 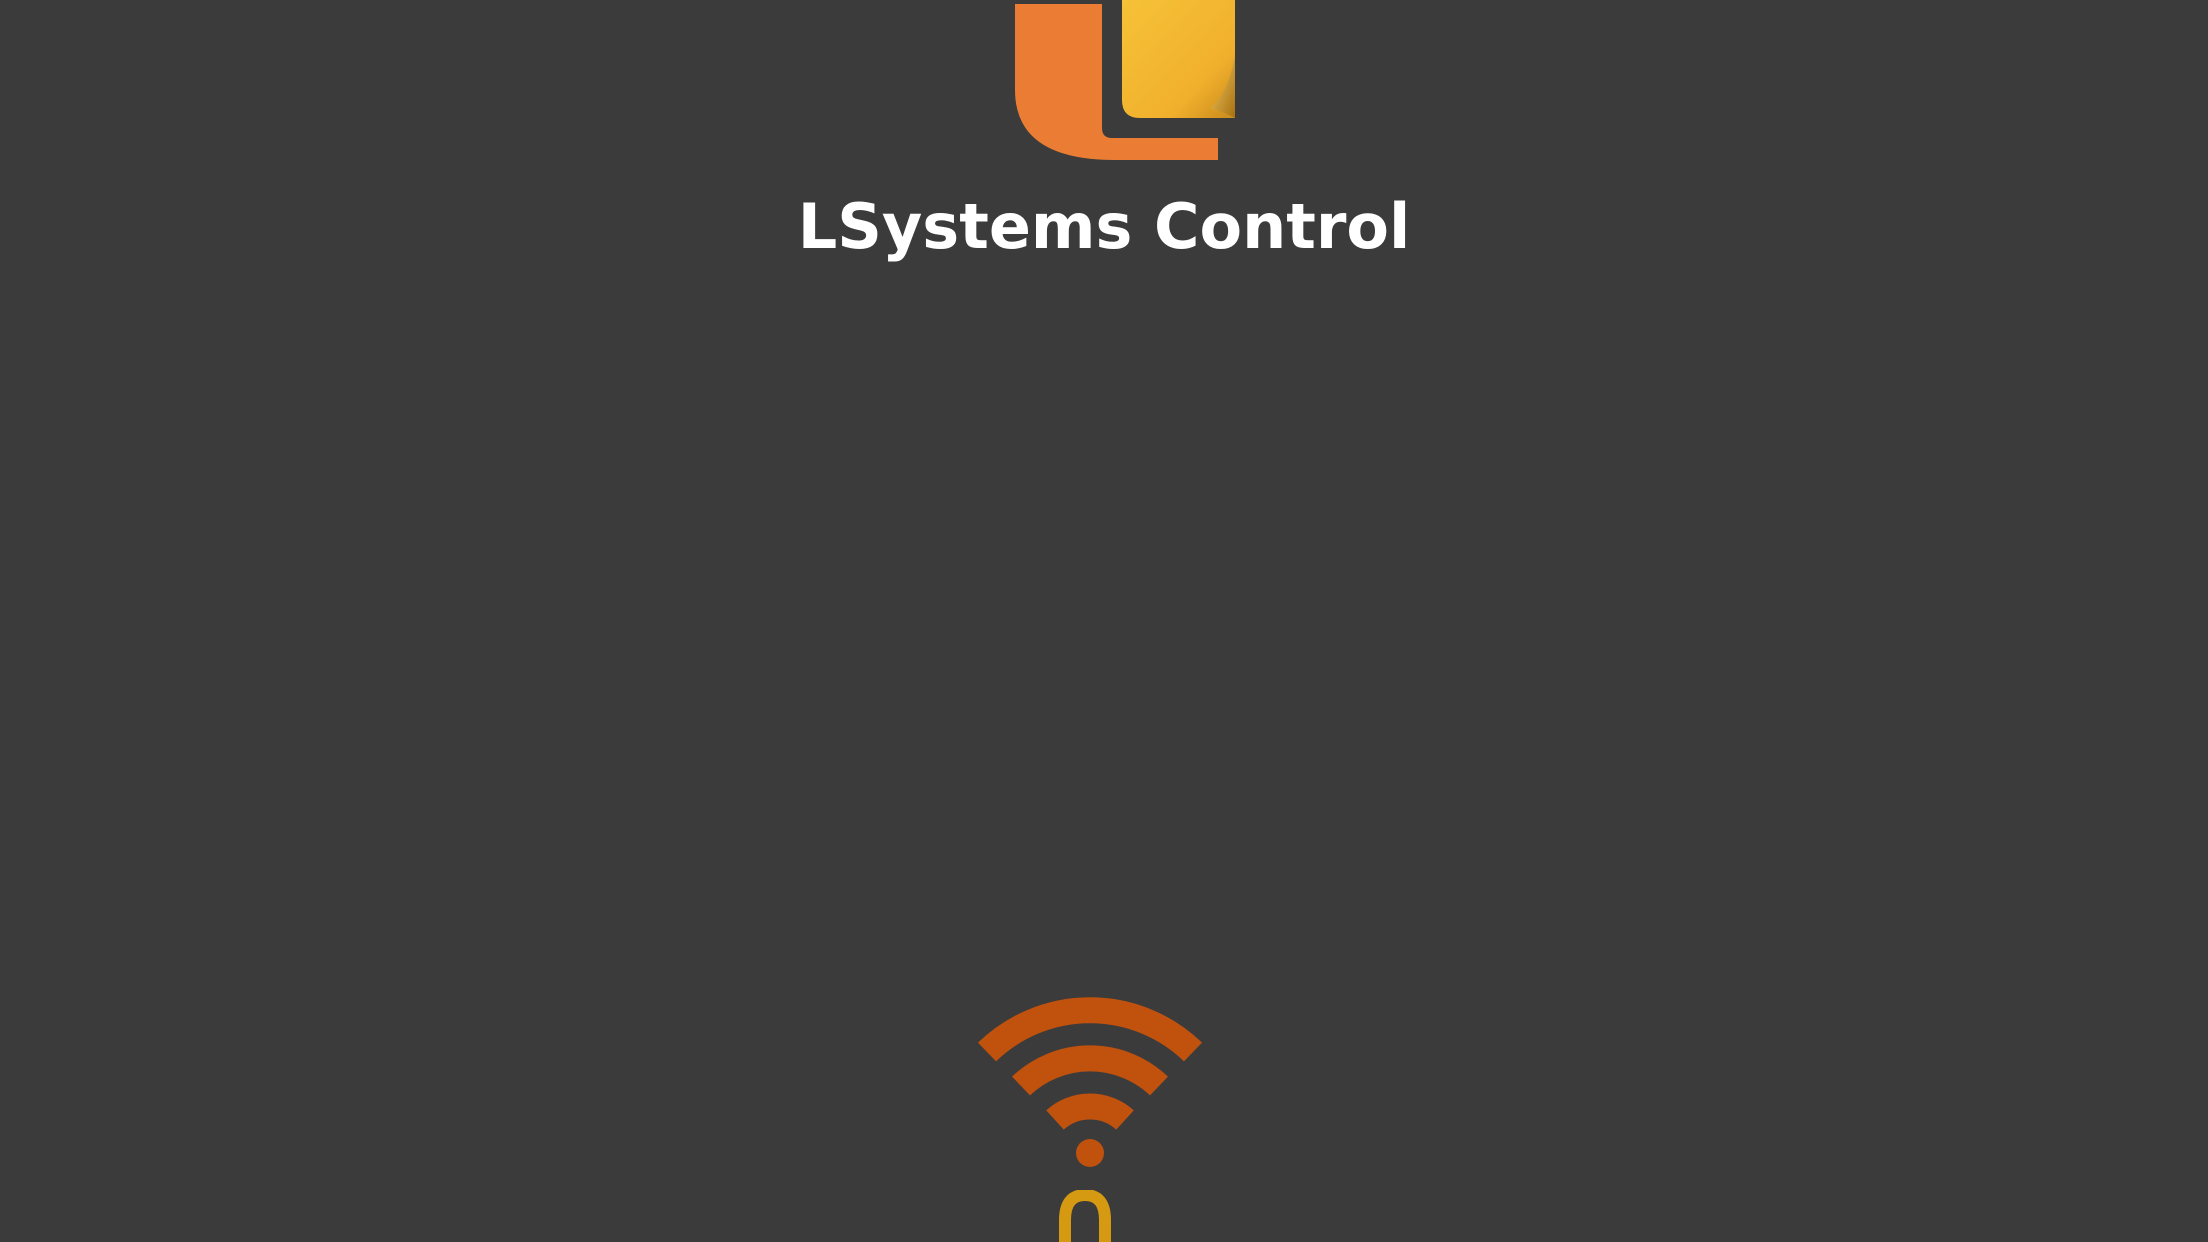 I want to click on wifi-icon, so click(x=1090, y=1082).